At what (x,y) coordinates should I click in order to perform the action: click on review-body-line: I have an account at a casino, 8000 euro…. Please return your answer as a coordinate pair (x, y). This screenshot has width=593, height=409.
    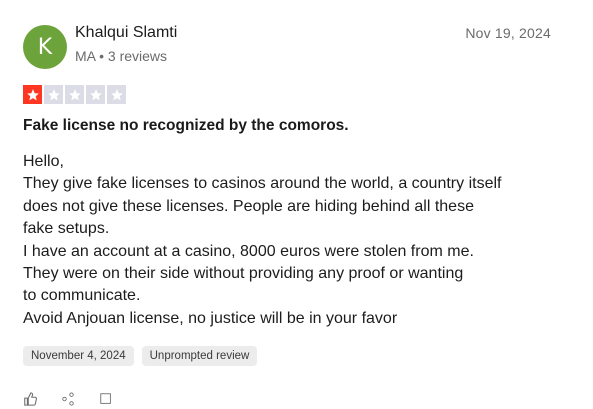
    Looking at the image, I should click on (248, 251).